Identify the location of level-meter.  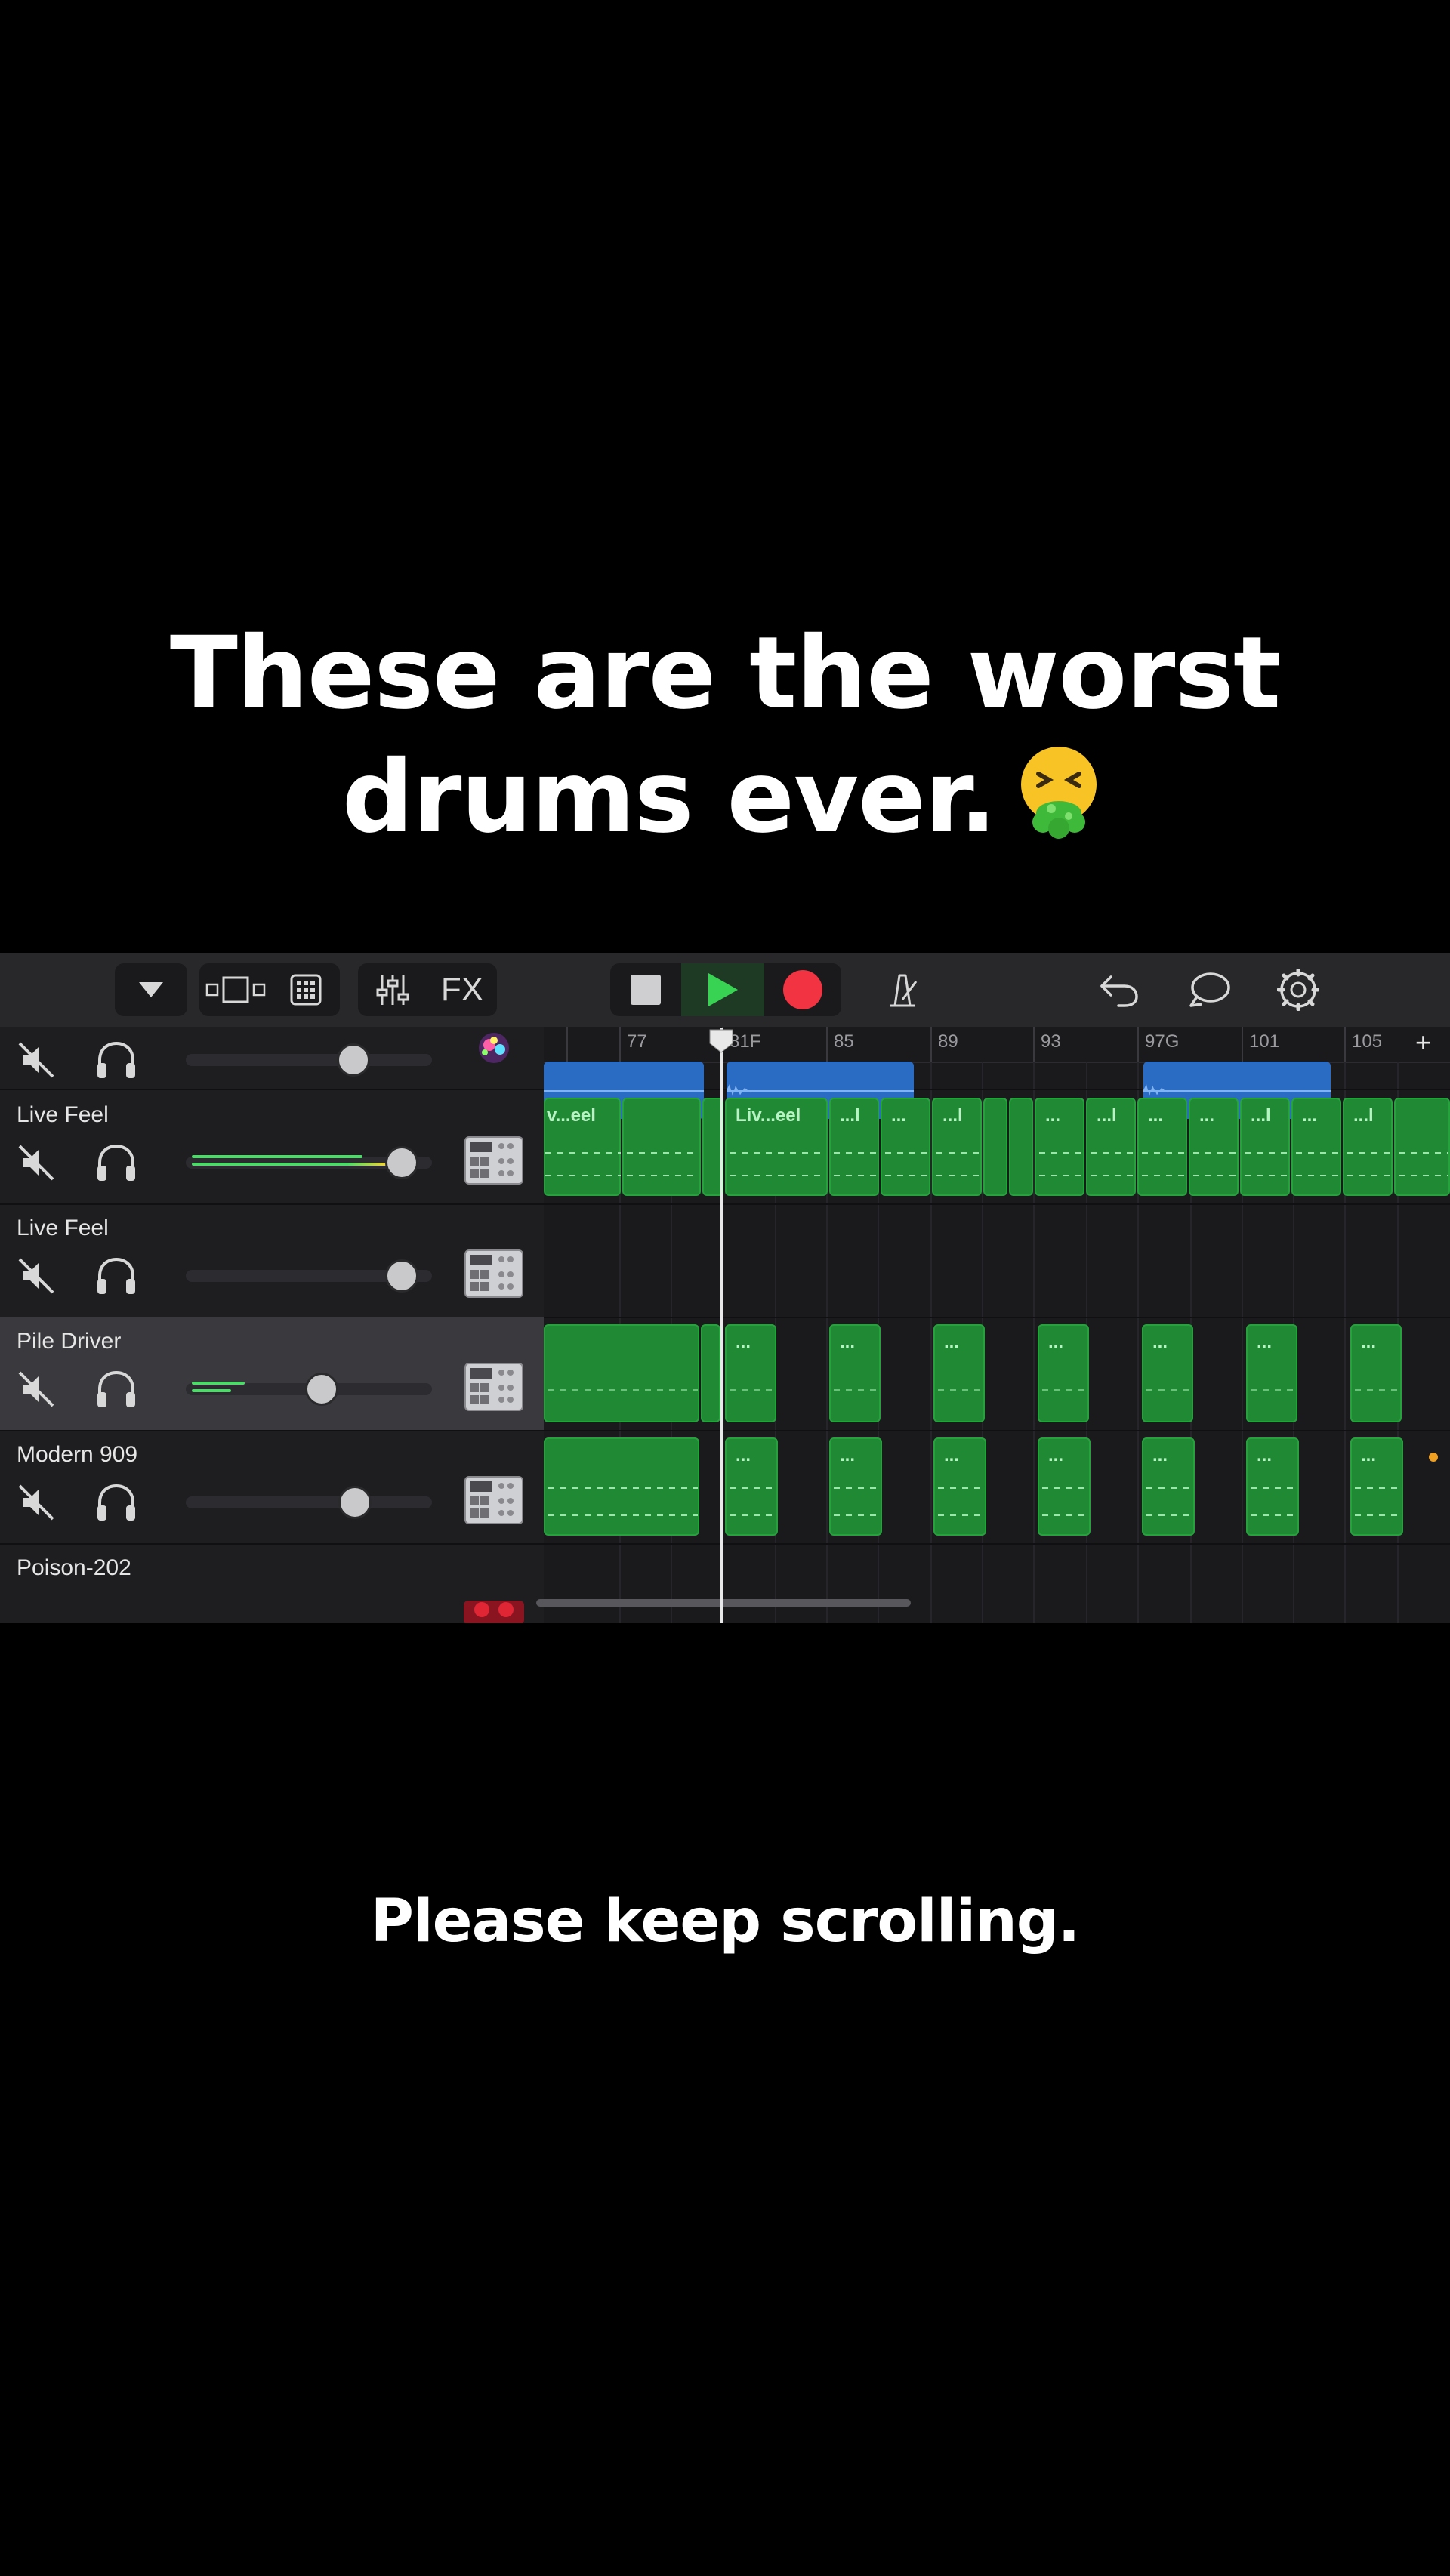
(277, 1156).